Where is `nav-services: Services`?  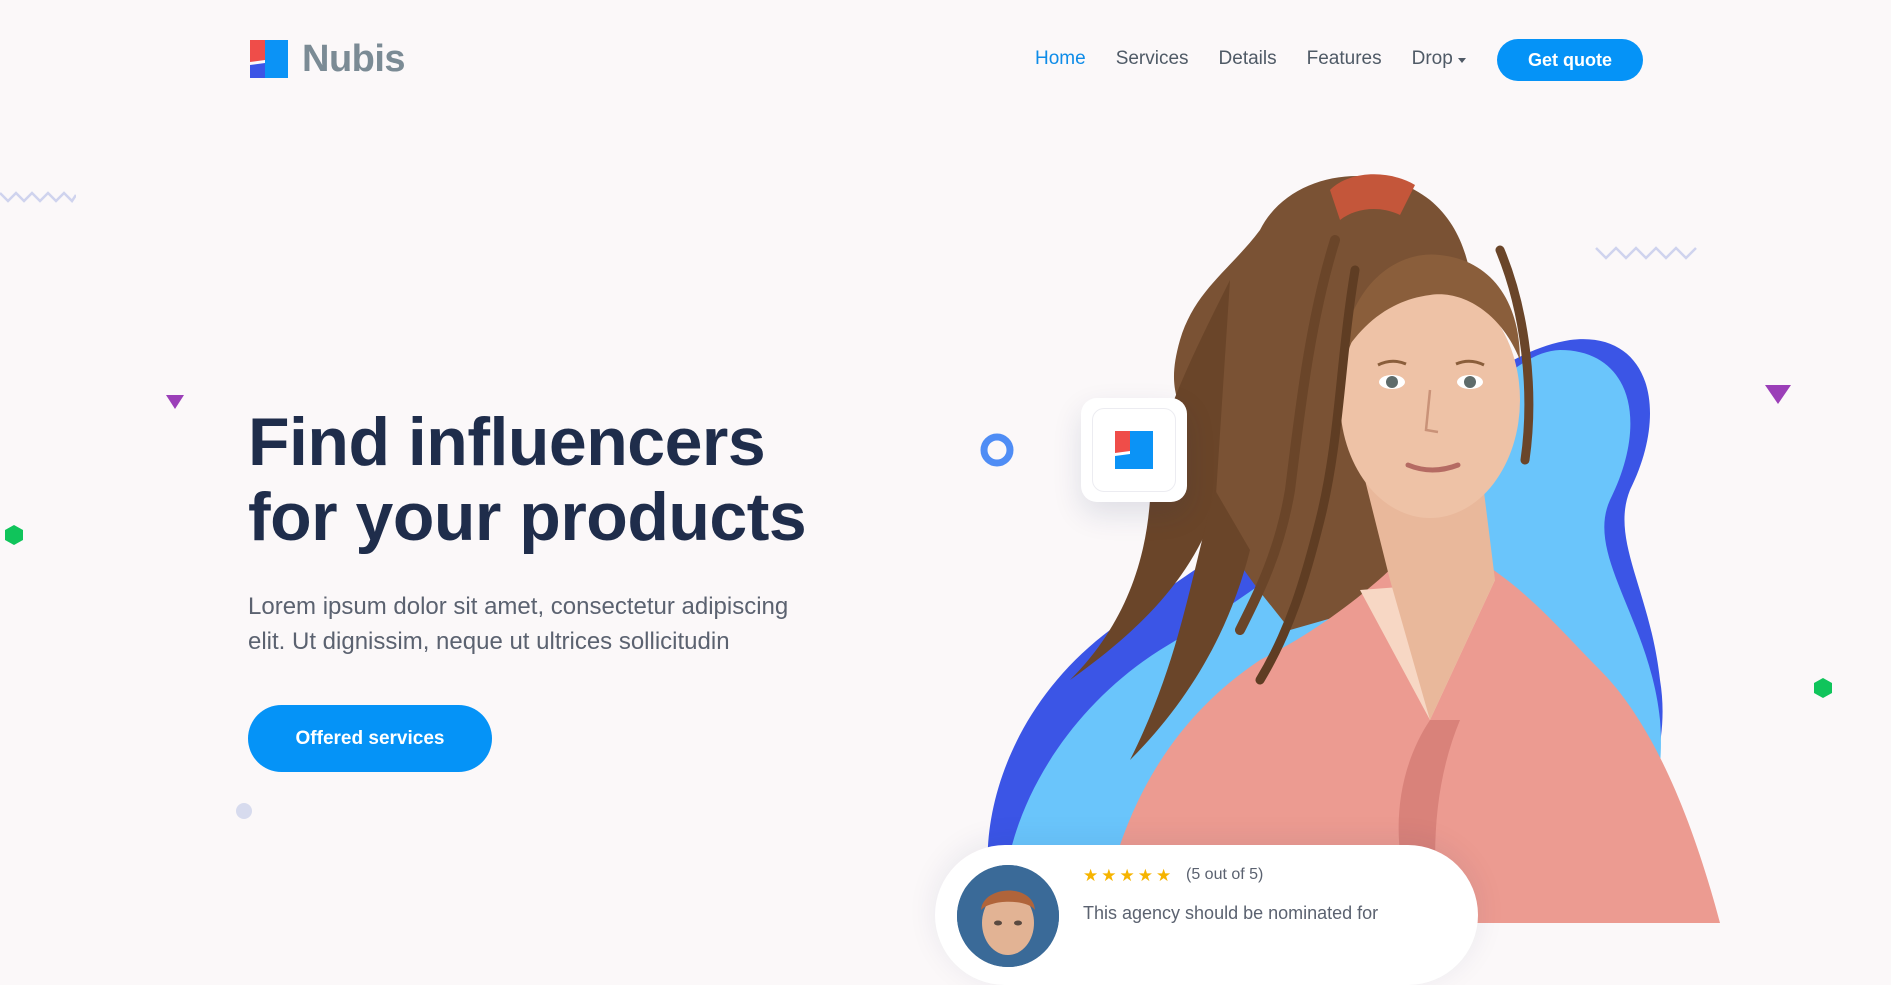
nav-services: Services is located at coordinates (1152, 59).